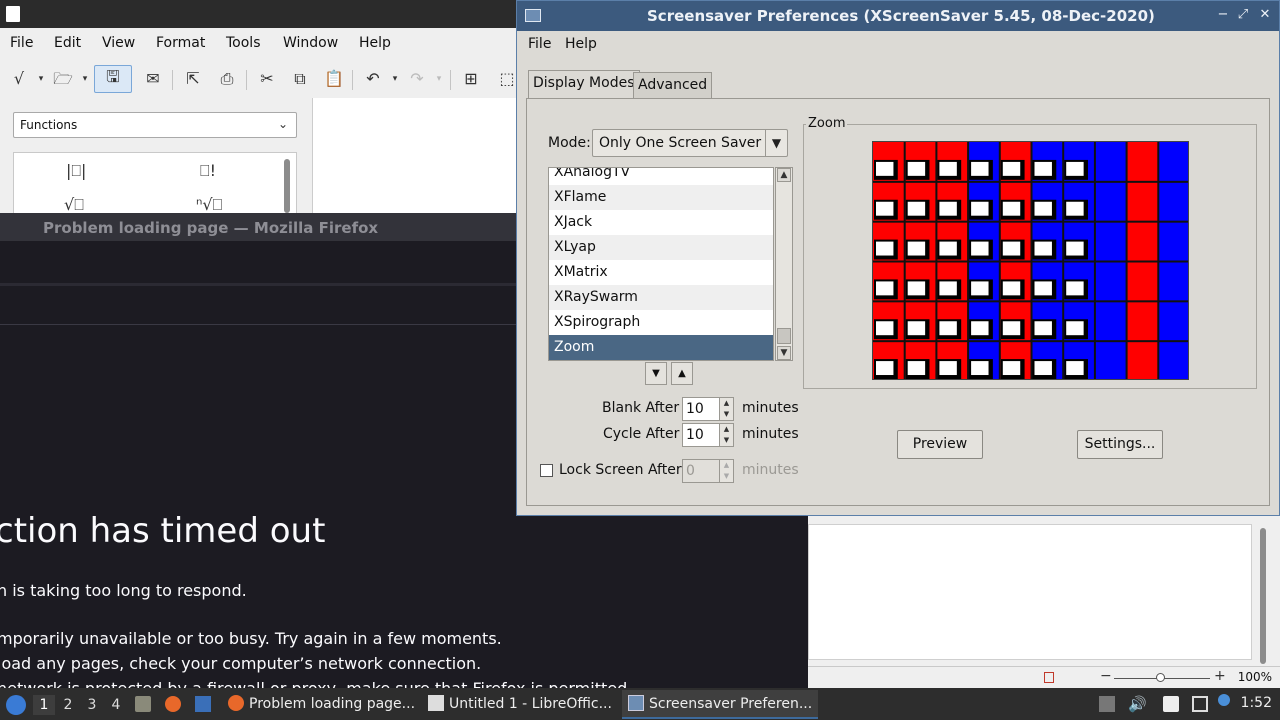  I want to click on undo-icon: ↶, so click(373, 79).